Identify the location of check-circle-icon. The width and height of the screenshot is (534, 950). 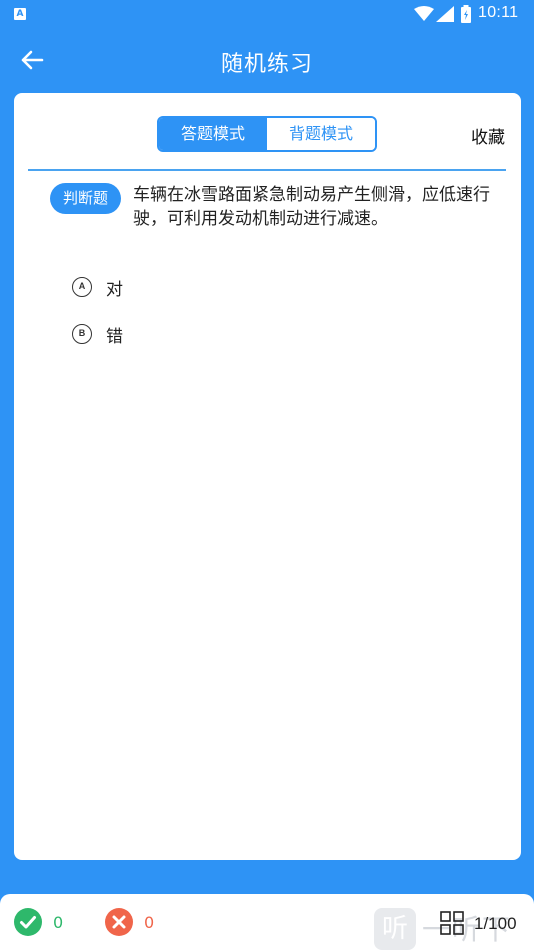
(28, 922).